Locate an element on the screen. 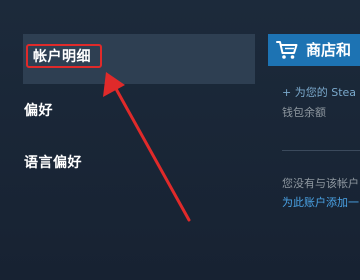 This screenshot has height=280, width=360. sidebar-item-label: 偏好 is located at coordinates (38, 111).